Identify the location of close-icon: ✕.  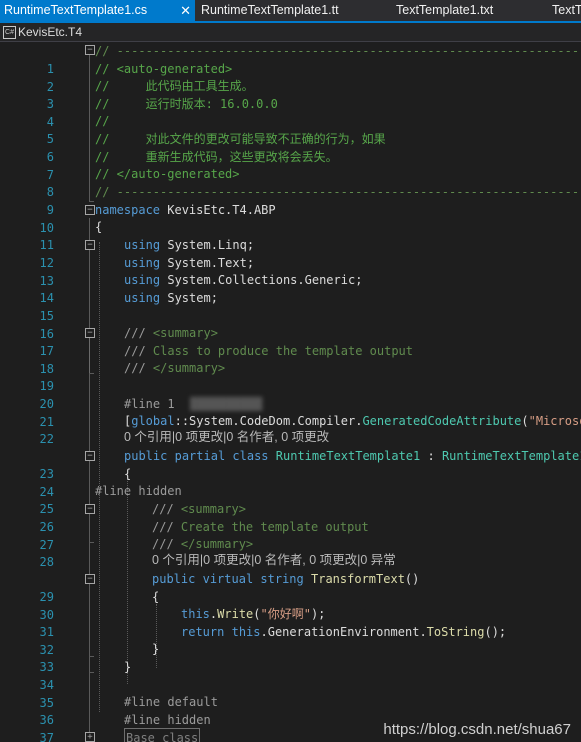
(185, 10).